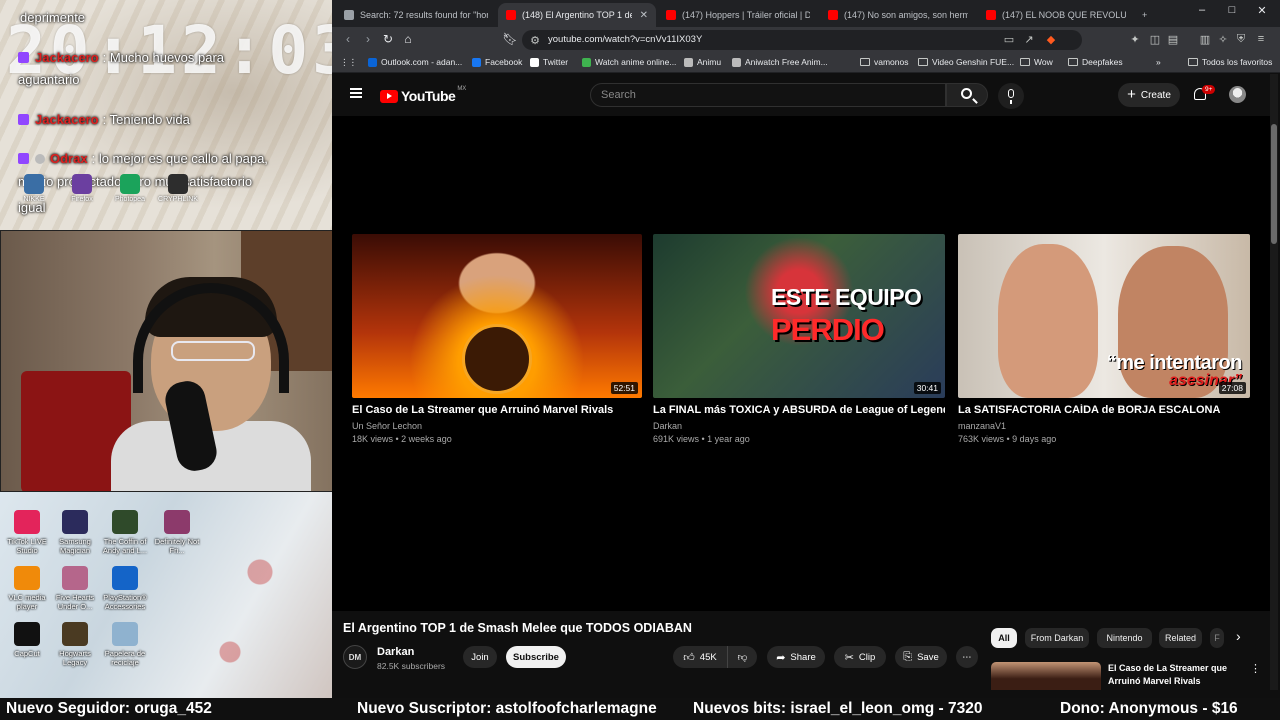  What do you see at coordinates (348, 39) in the screenshot?
I see `back-icon: ‹` at bounding box center [348, 39].